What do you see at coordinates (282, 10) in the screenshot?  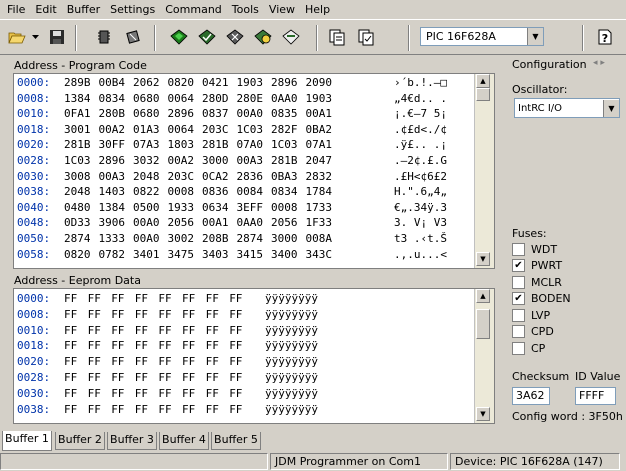 I see `menu-view: View` at bounding box center [282, 10].